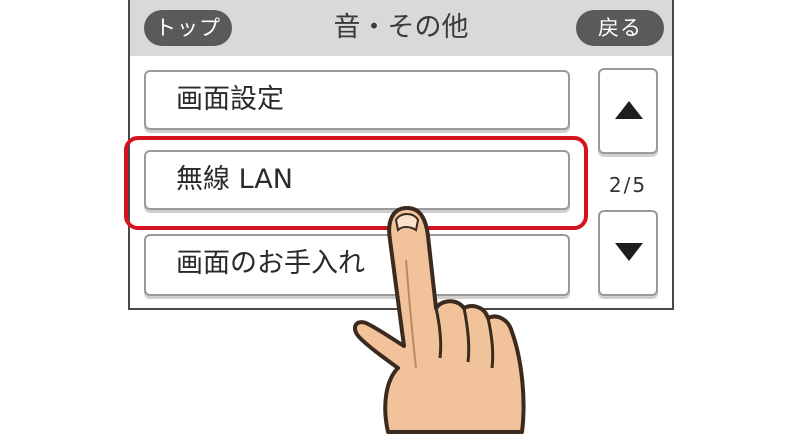 The image size is (800, 443). Describe the element at coordinates (188, 28) in the screenshot. I see `top-button: トップ` at that location.